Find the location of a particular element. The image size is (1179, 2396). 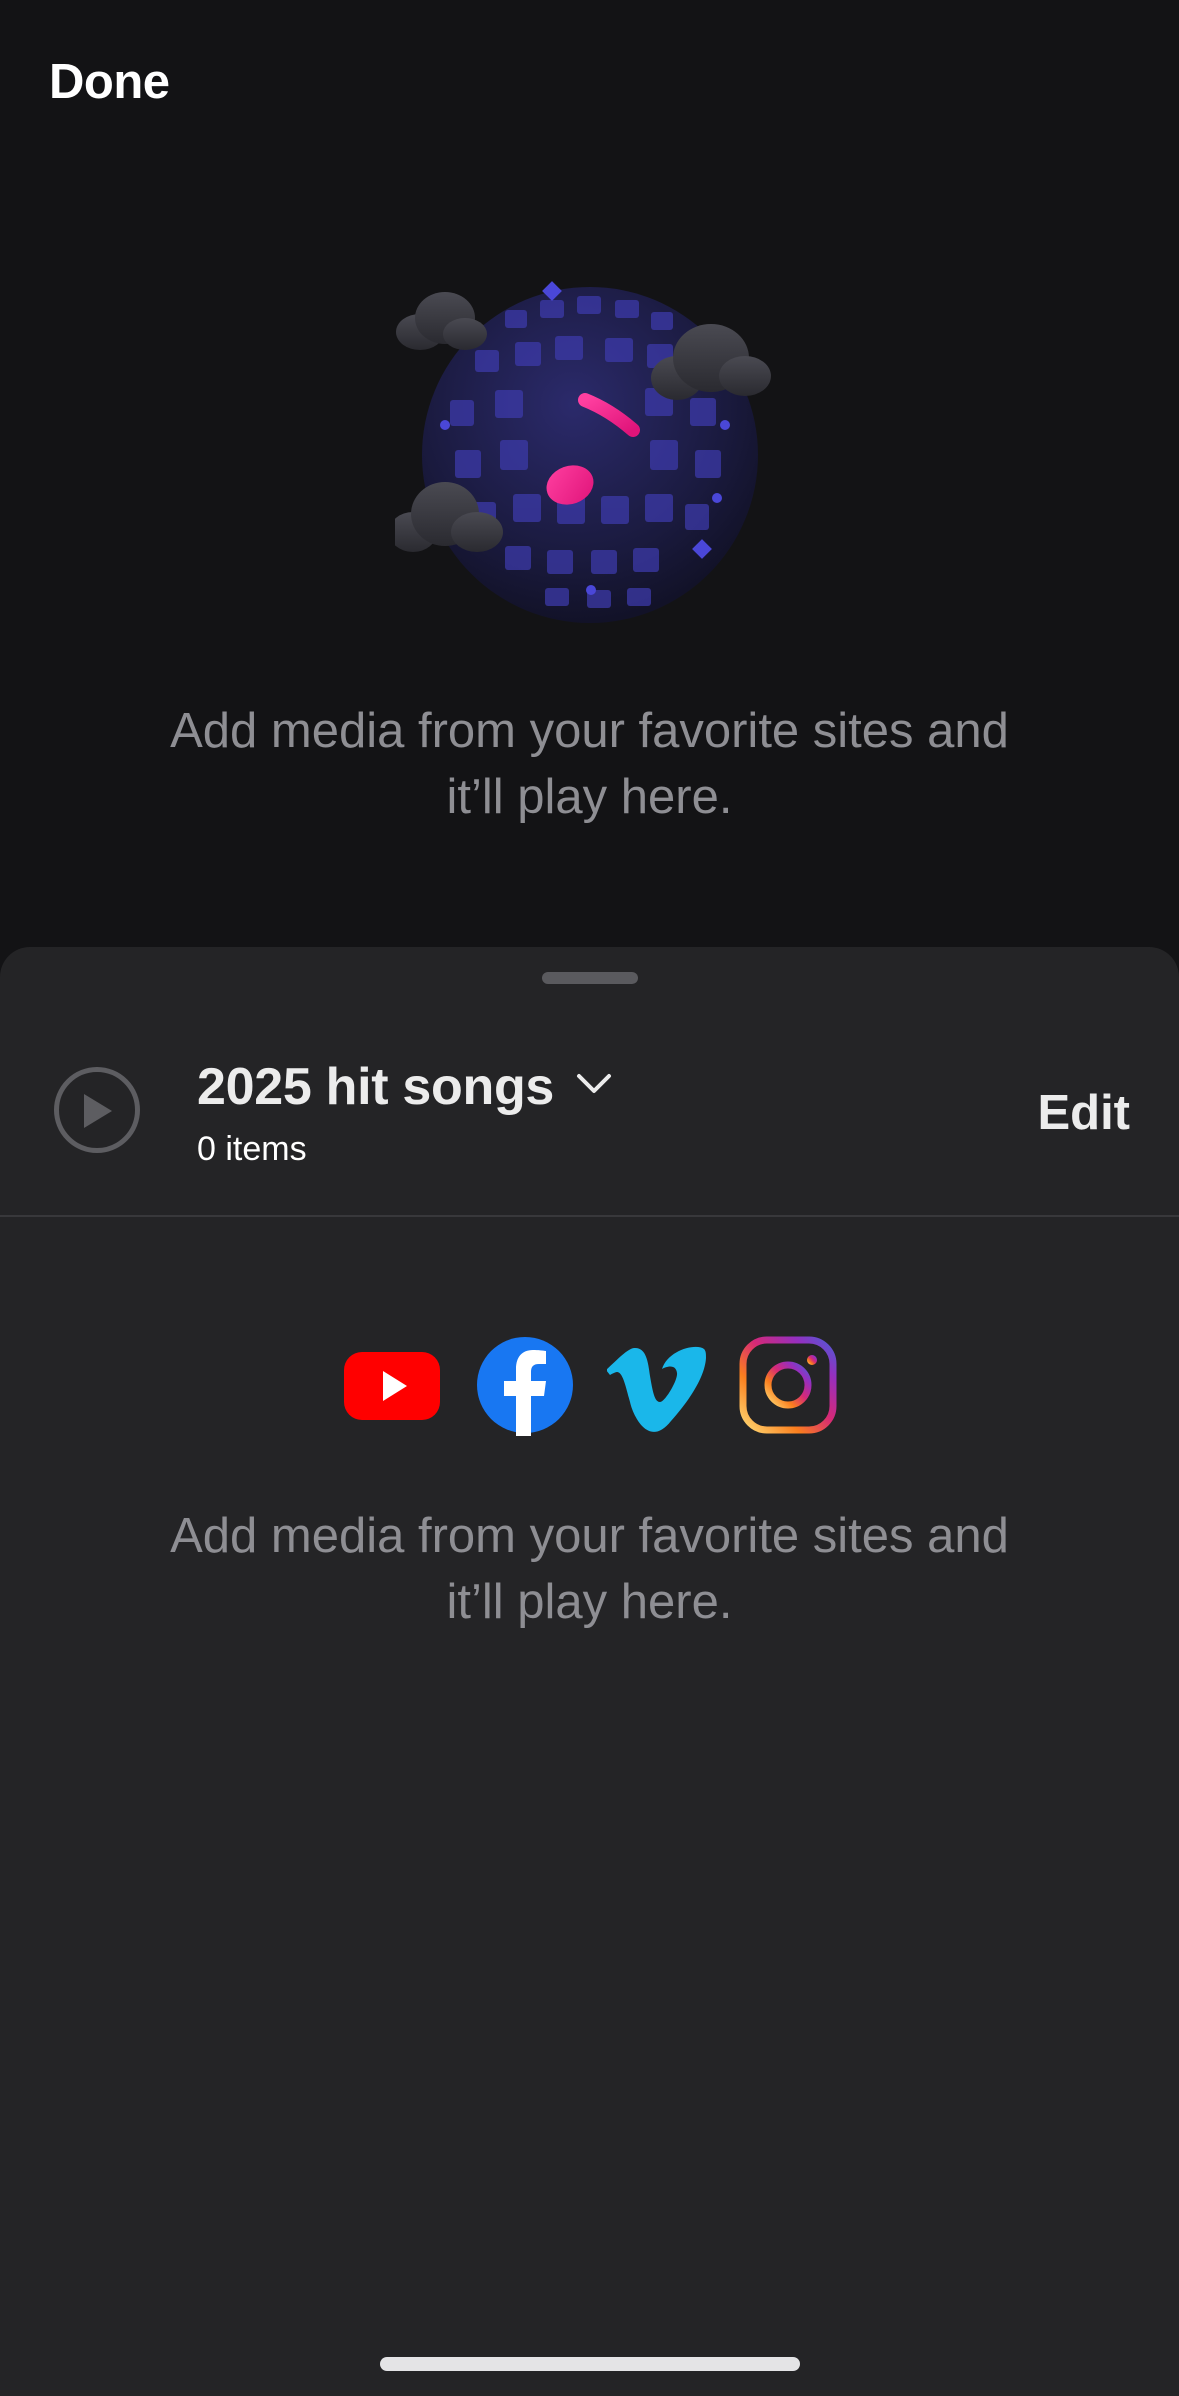

supported-sites is located at coordinates (590, 1386).